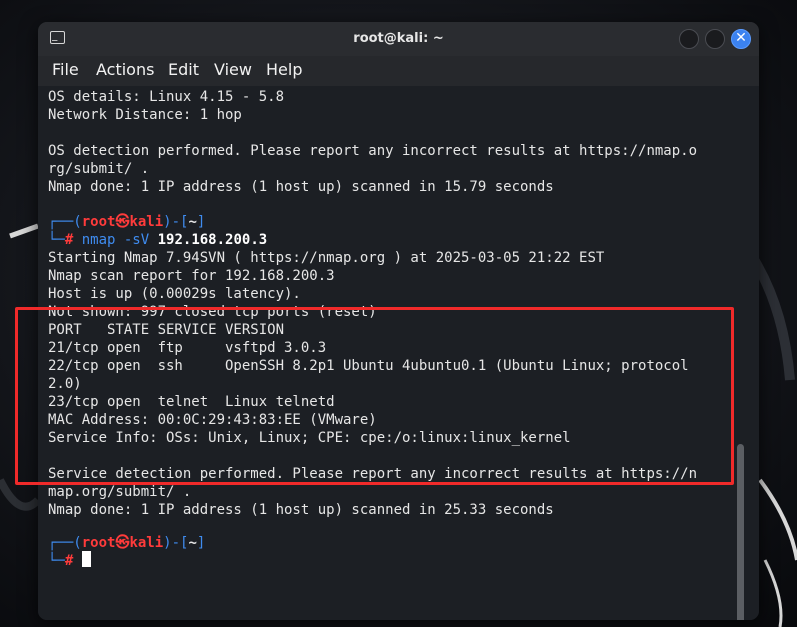 The height and width of the screenshot is (627, 797). What do you see at coordinates (284, 70) in the screenshot?
I see `menu-help: Help` at bounding box center [284, 70].